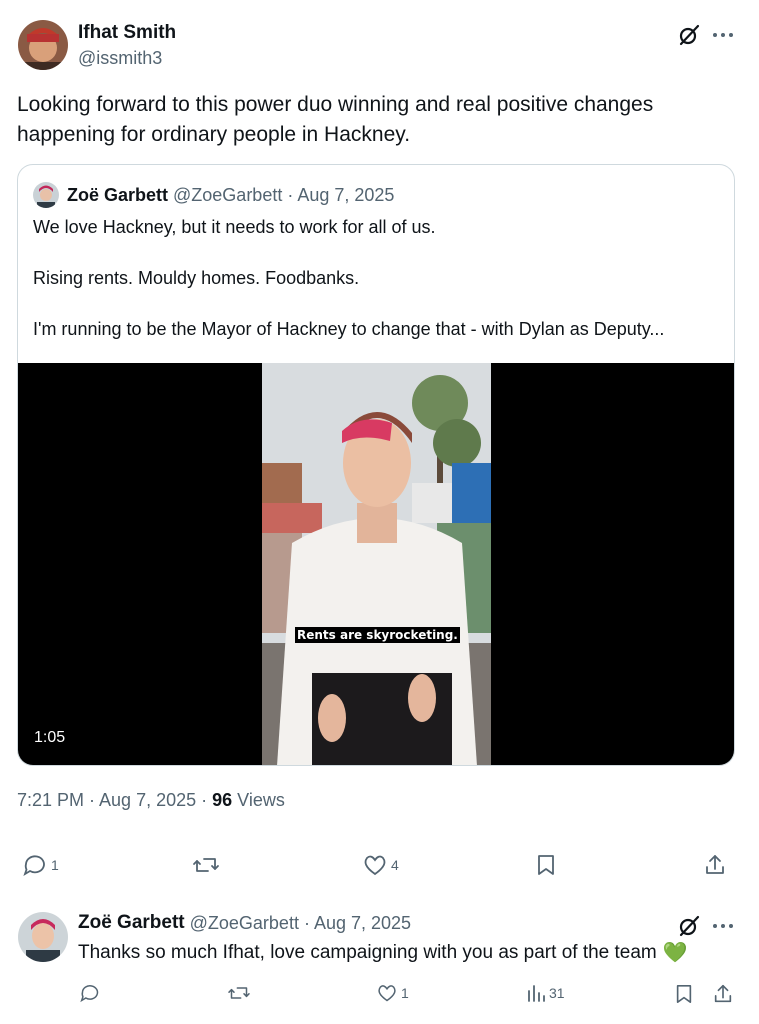 The height and width of the screenshot is (1024, 759). I want to click on share-button, so click(715, 865).